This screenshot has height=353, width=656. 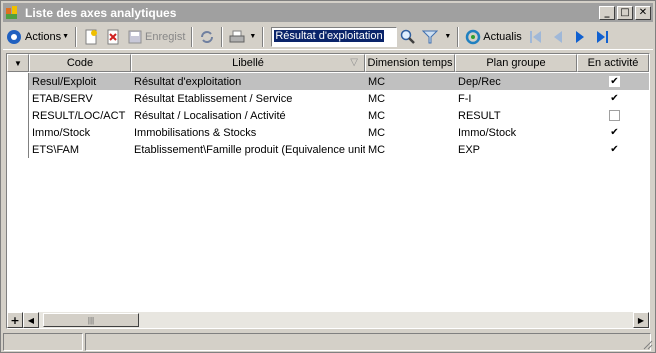 I want to click on cell-code: Resul/Exploit, so click(x=80, y=81).